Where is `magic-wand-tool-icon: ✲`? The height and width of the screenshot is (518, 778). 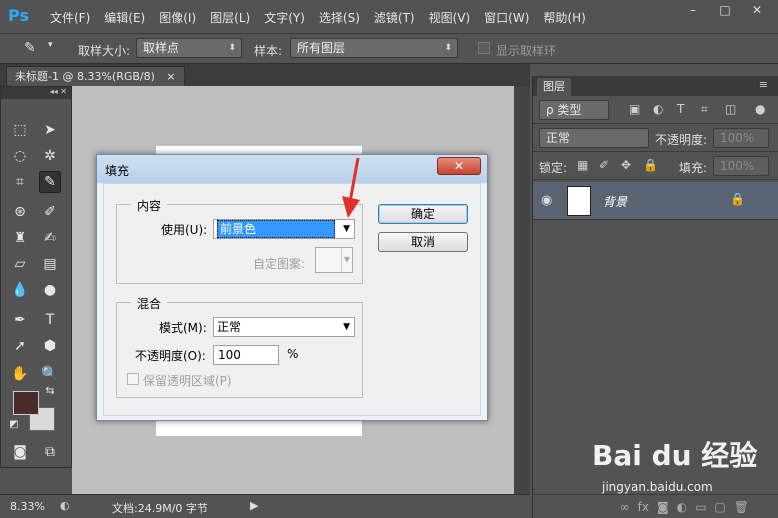
magic-wand-tool-icon: ✲ is located at coordinates (50, 156).